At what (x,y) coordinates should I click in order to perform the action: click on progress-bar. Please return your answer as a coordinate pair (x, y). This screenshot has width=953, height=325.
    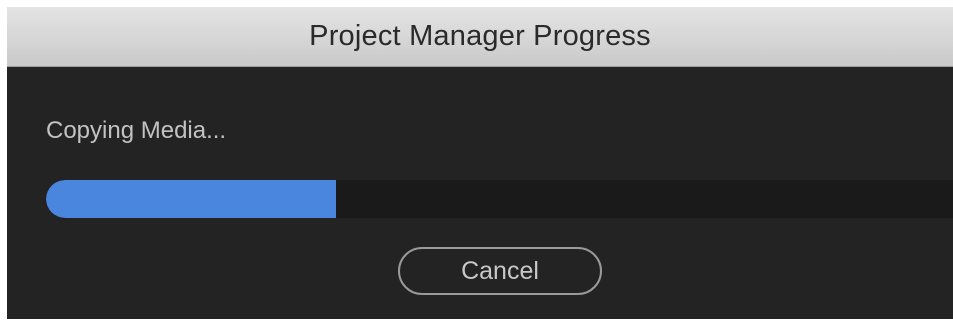
    Looking at the image, I should click on (499, 199).